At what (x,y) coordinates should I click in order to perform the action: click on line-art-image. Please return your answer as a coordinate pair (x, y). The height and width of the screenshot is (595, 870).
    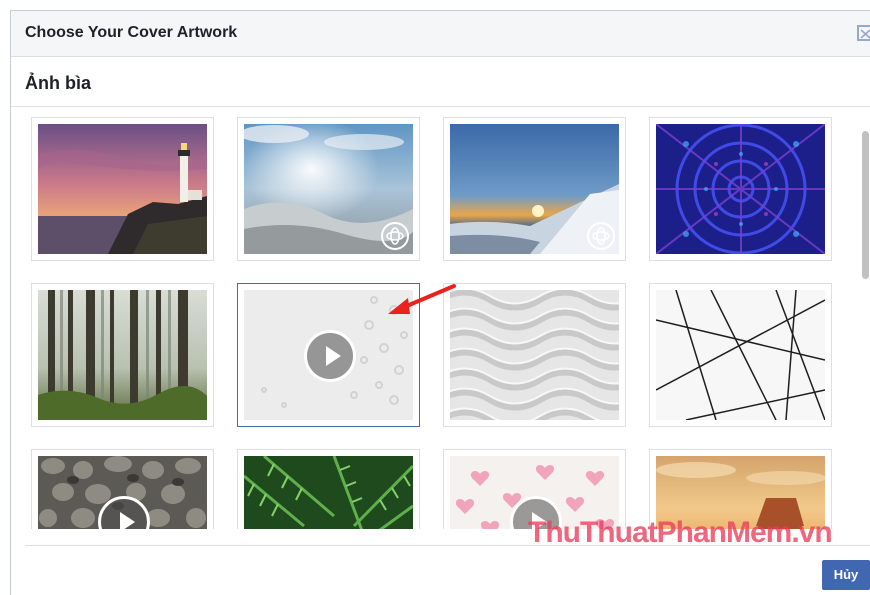
    Looking at the image, I should click on (740, 355).